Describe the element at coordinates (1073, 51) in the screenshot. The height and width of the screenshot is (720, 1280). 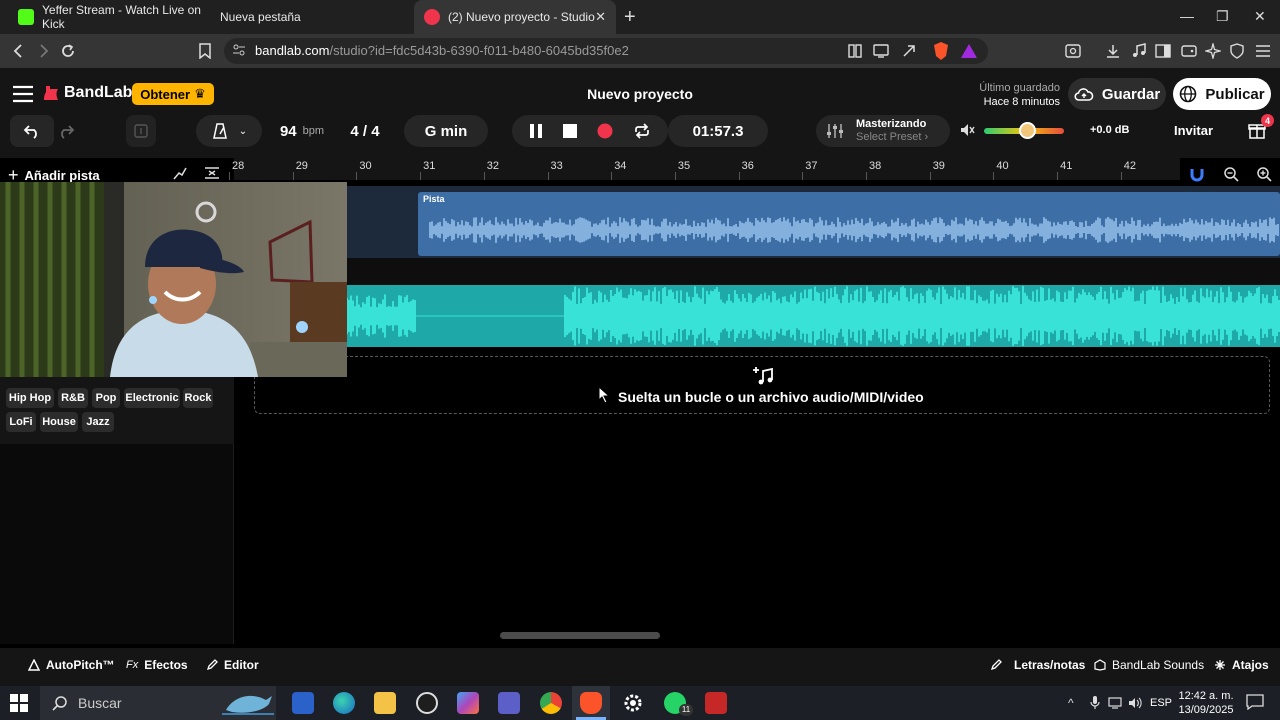
I see `screenshot-icon` at that location.